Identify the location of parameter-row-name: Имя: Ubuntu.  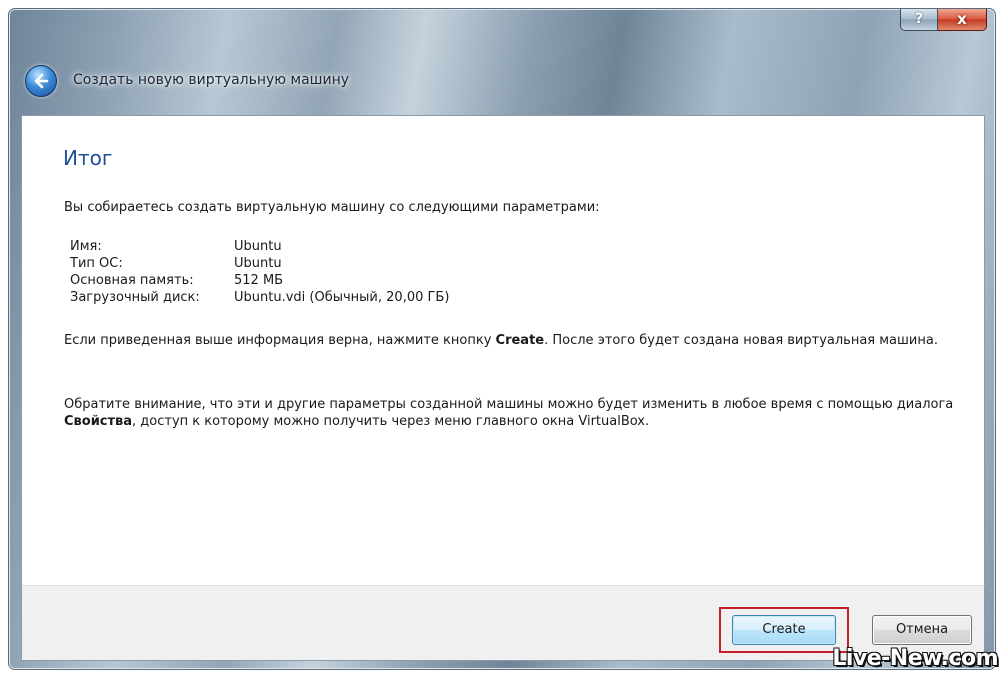
(259, 246).